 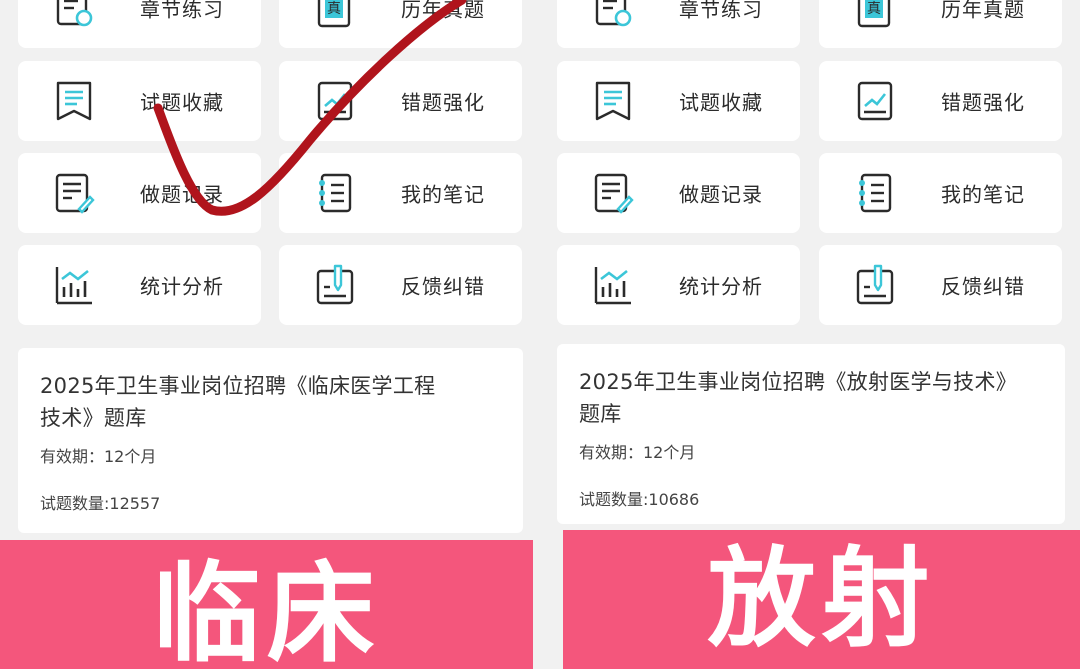 What do you see at coordinates (798, 398) in the screenshot?
I see `card-title: 2025年卫生事业岗位招聘《放射医学与技术》题库` at bounding box center [798, 398].